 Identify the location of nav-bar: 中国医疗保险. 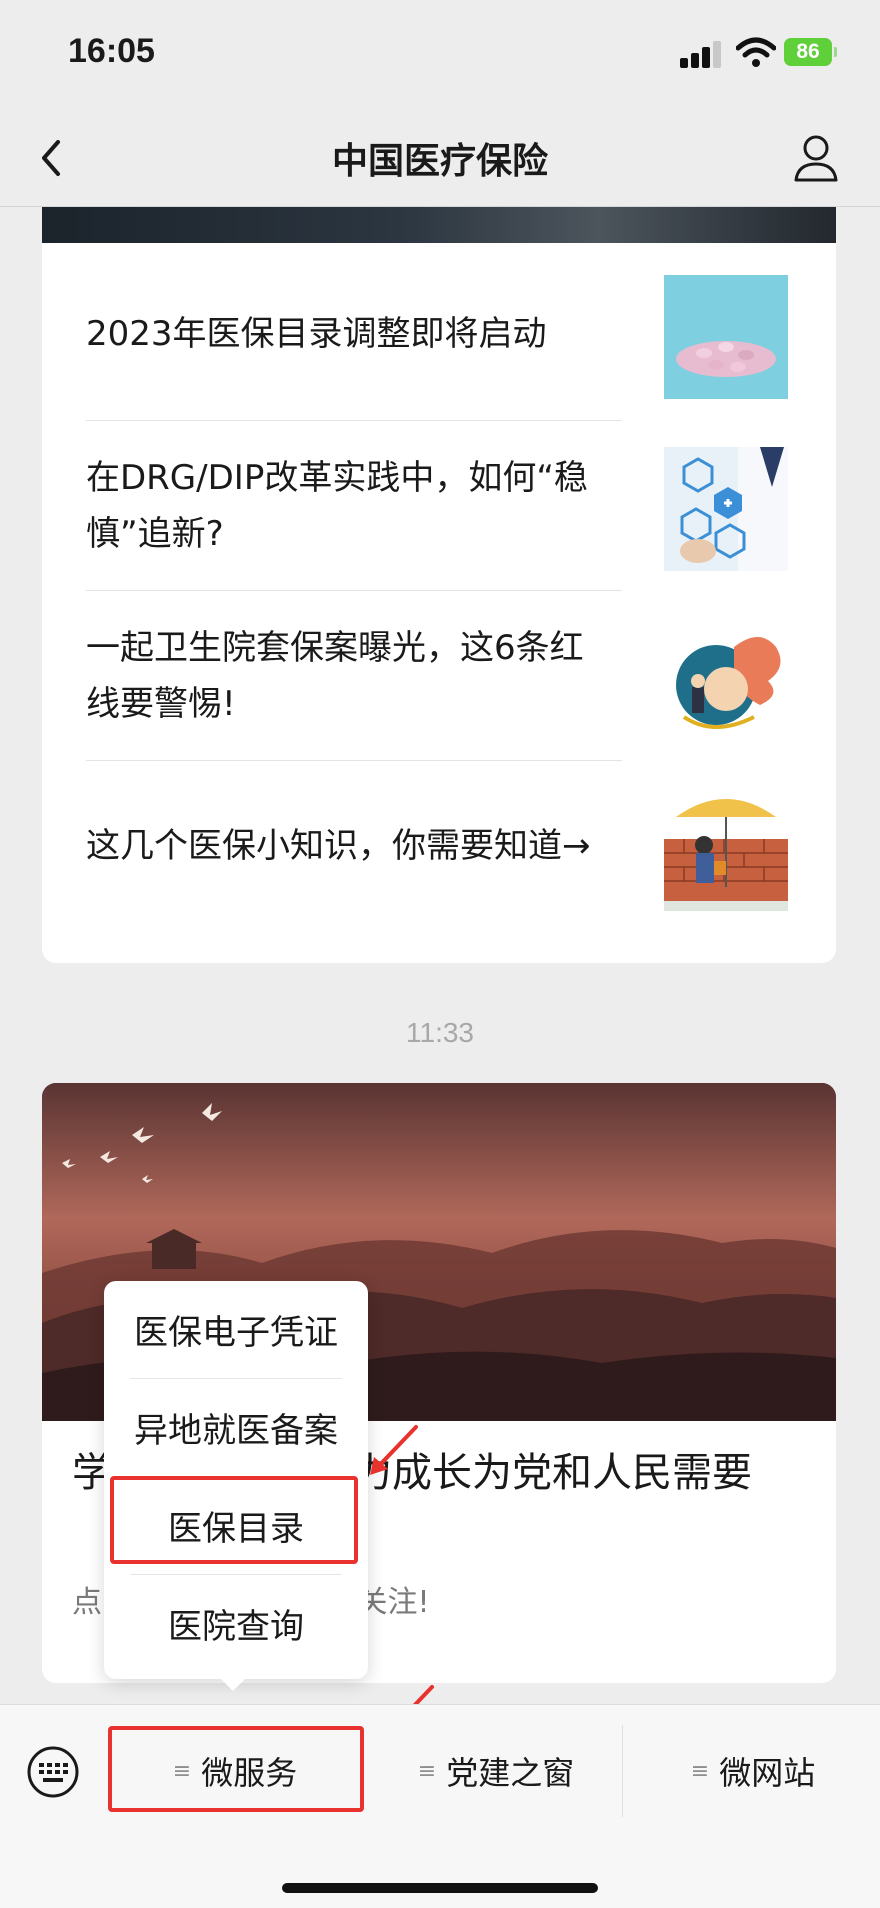
(440, 158).